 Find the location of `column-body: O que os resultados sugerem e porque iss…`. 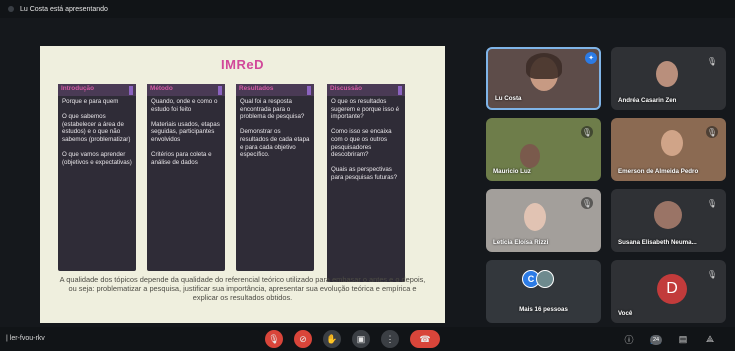

column-body: O que os resultados sugerem e porque iss… is located at coordinates (365, 139).